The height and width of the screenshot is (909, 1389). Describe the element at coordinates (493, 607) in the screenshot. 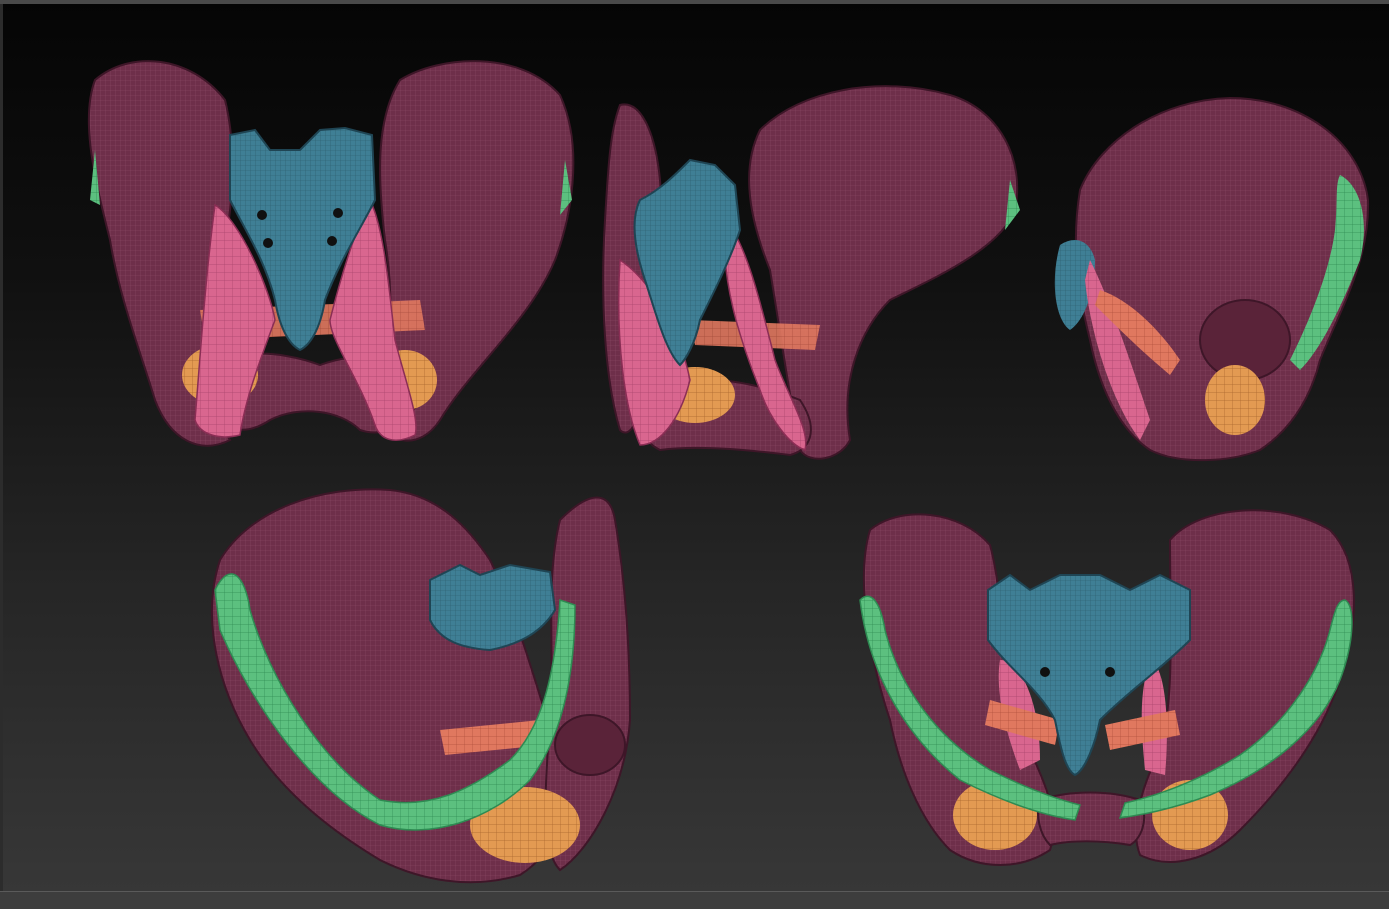

I see `sacrum-inner` at that location.